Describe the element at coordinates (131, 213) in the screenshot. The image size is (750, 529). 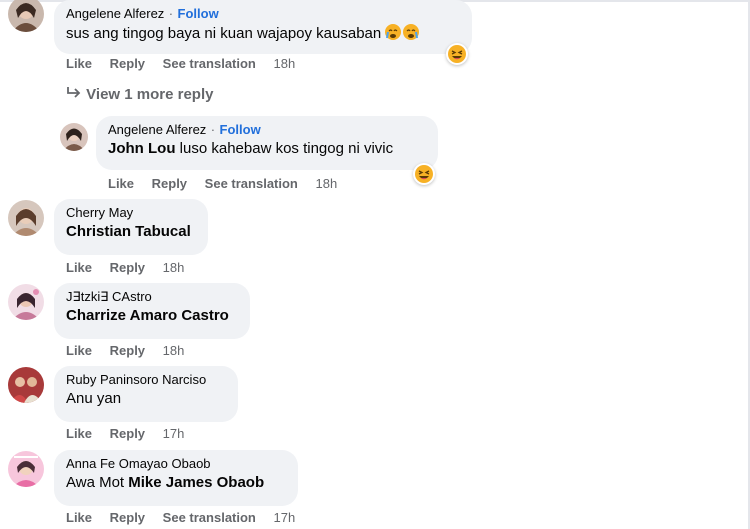
I see `comment-author: Cherry May` at that location.